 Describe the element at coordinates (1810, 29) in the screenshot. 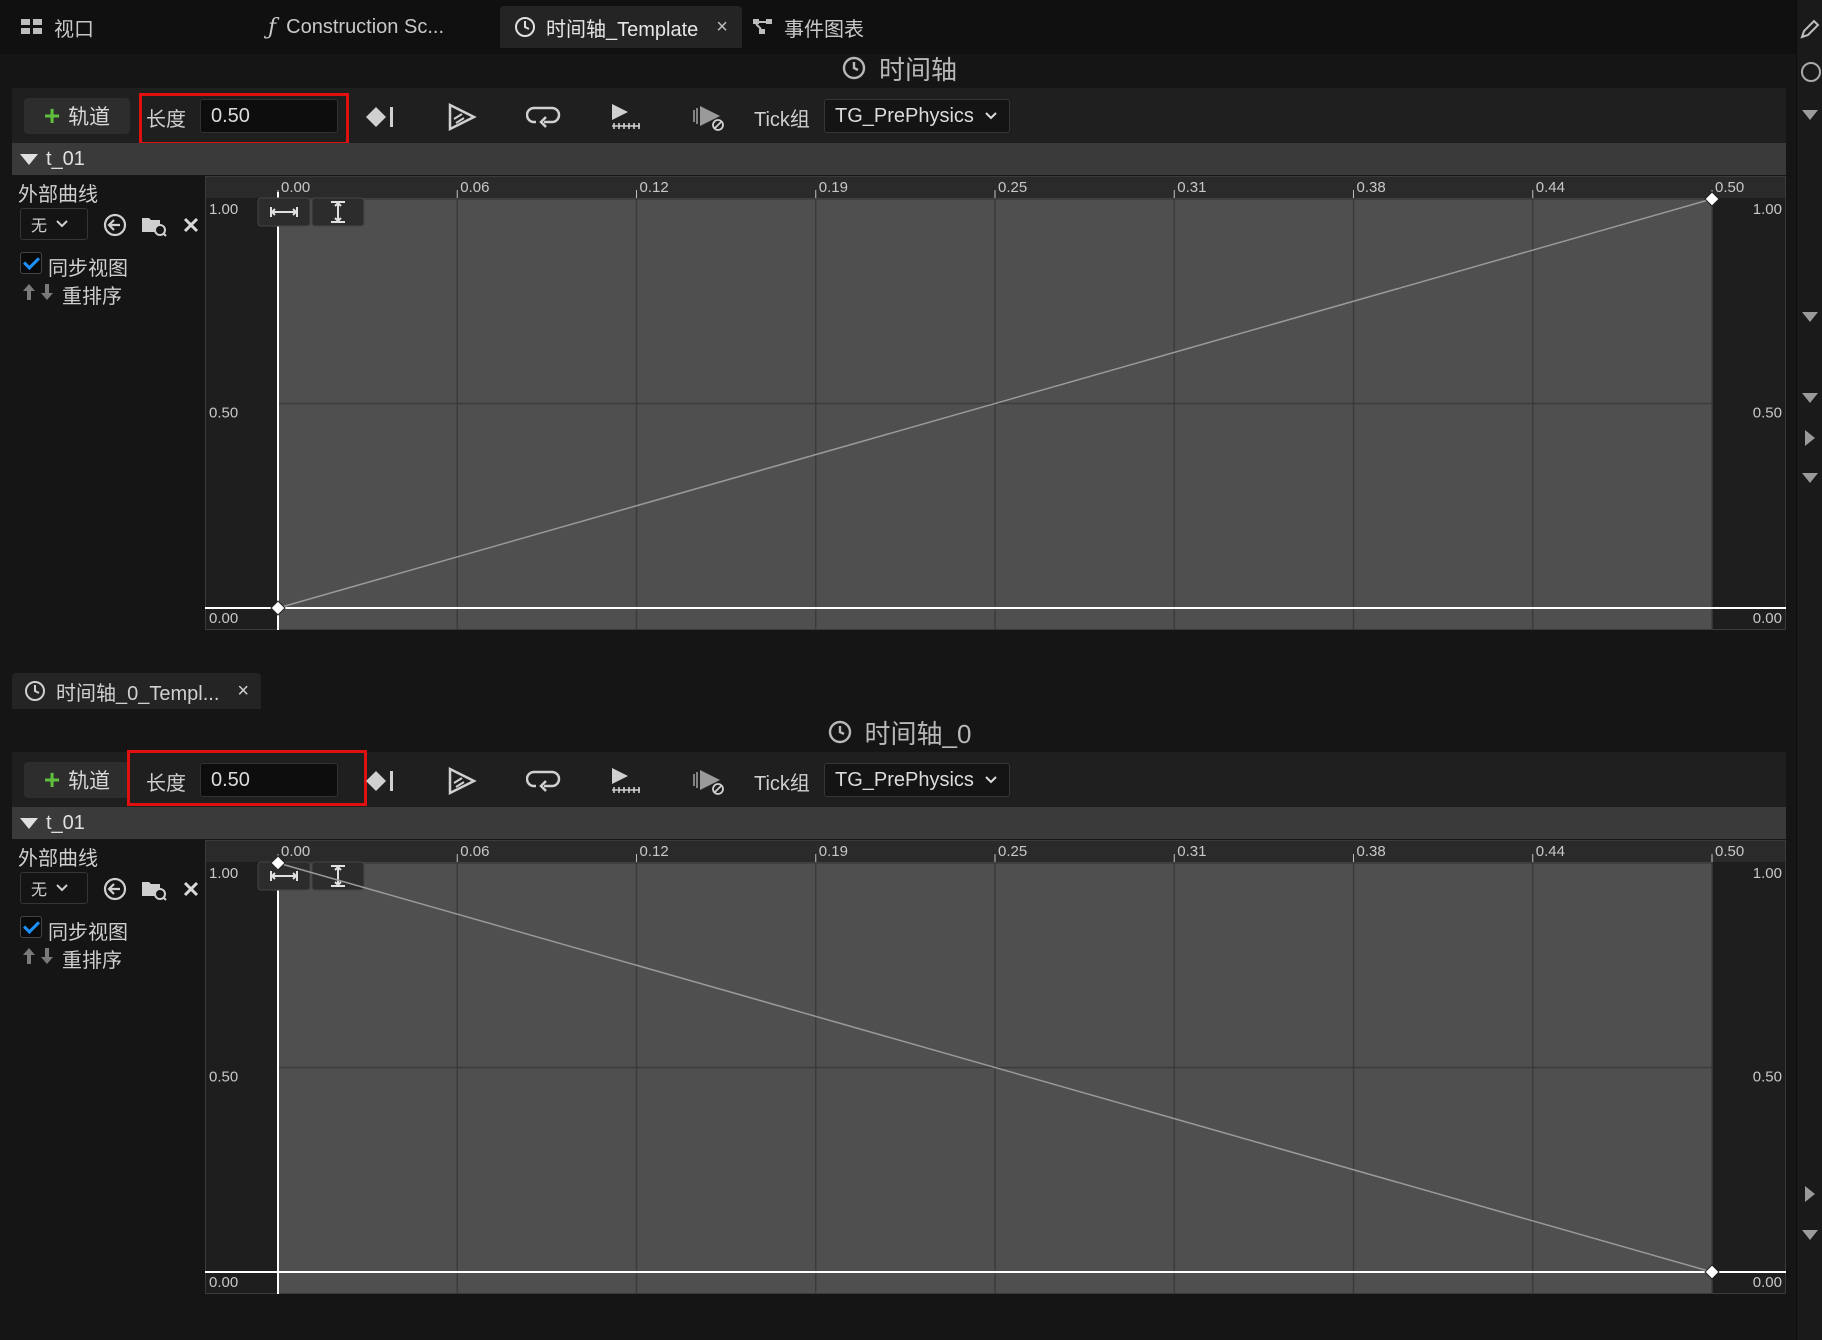

I see `pencil-icon` at that location.